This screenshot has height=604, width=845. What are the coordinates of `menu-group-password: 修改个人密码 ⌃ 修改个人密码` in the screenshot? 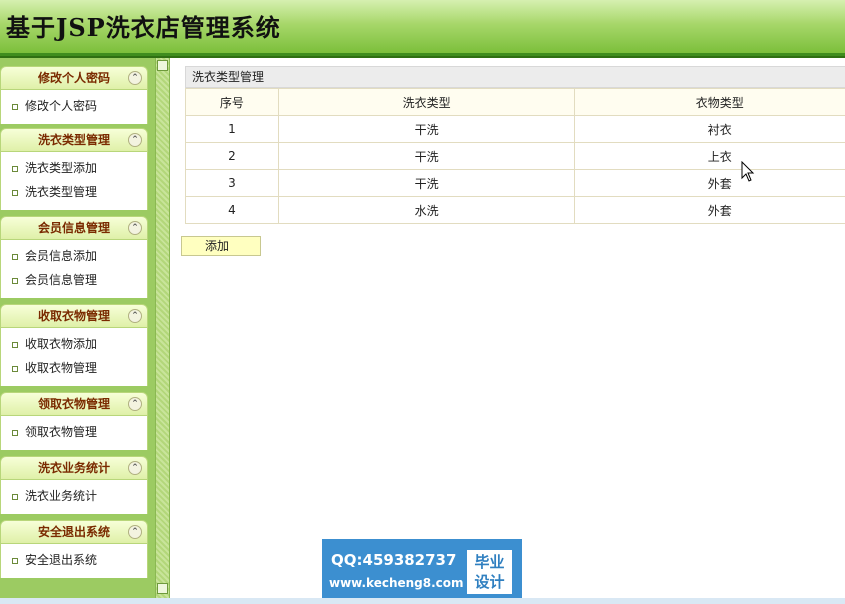 It's located at (74, 95).